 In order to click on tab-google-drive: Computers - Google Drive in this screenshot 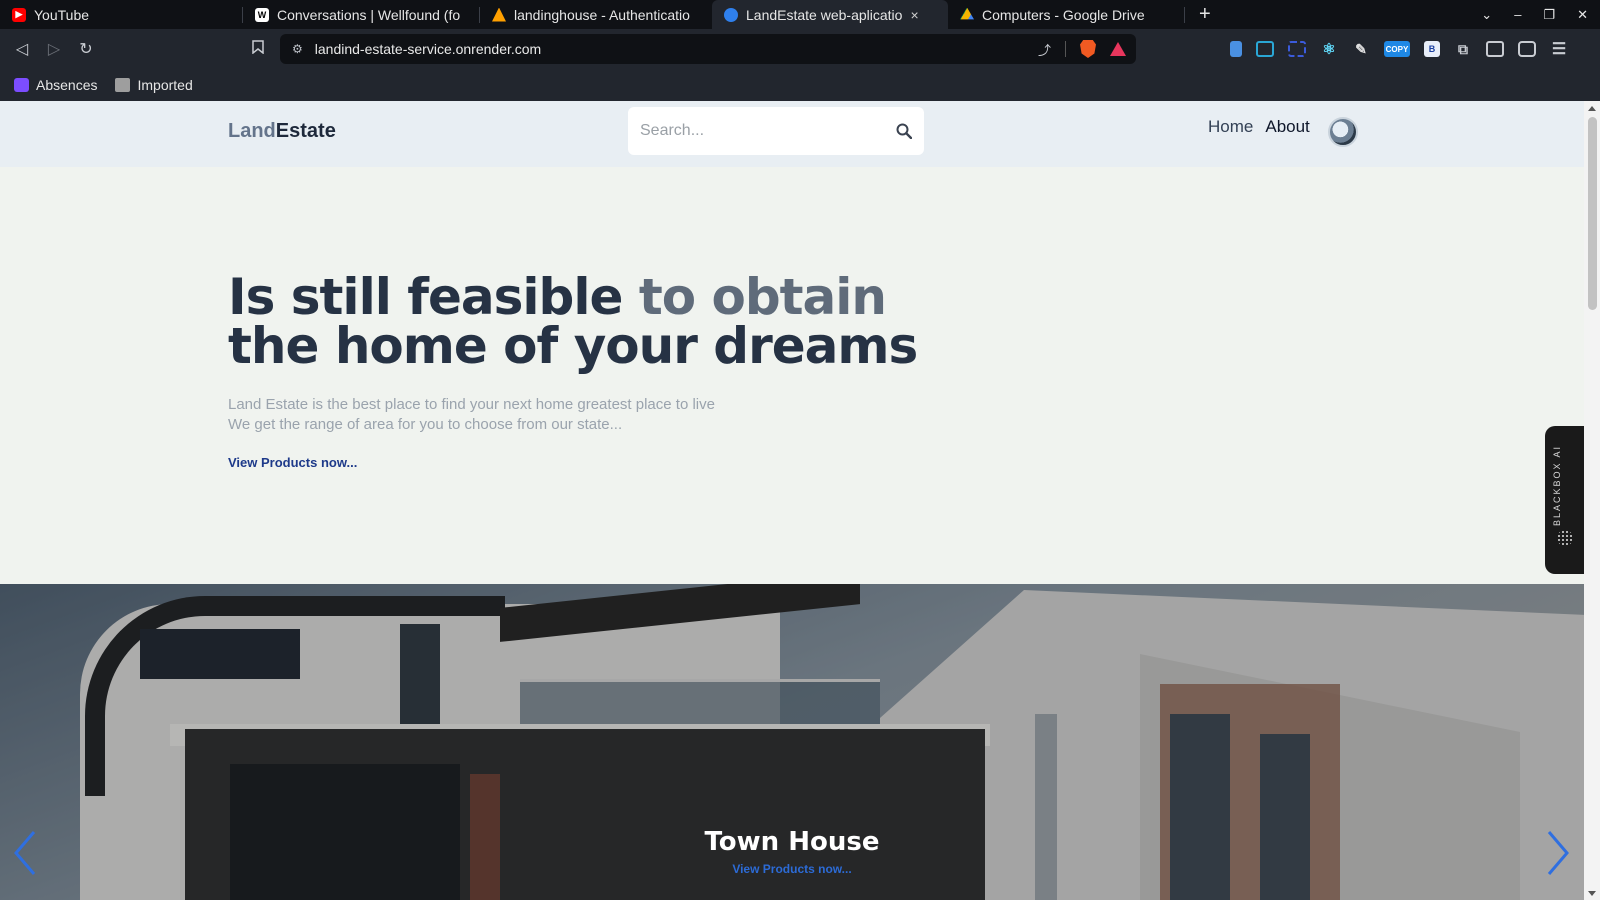, I will do `click(1066, 14)`.